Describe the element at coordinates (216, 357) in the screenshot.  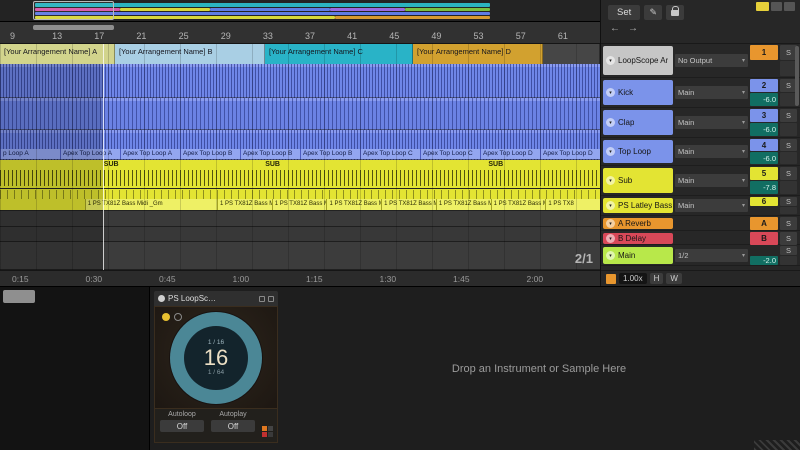
I see `loop-length-dial: 1 / 16 16 1 / 64` at that location.